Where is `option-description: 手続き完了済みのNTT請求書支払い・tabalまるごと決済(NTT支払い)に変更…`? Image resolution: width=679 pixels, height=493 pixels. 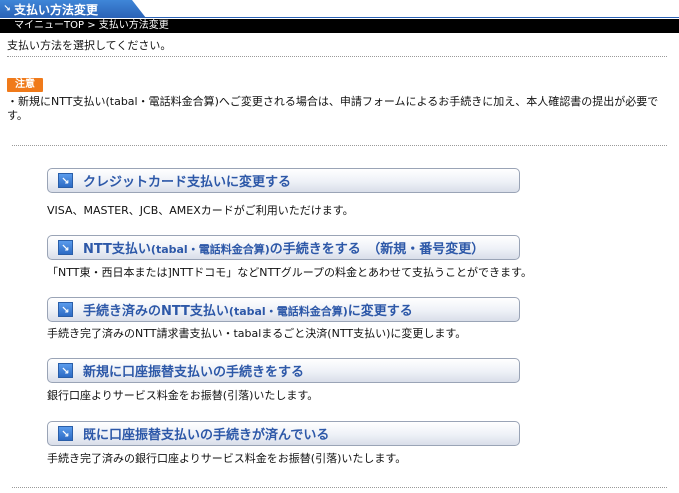
option-description: 手続き完了済みのNTT請求書支払い・tabalまるごと決済(NTT支払い)に変更… is located at coordinates (257, 333).